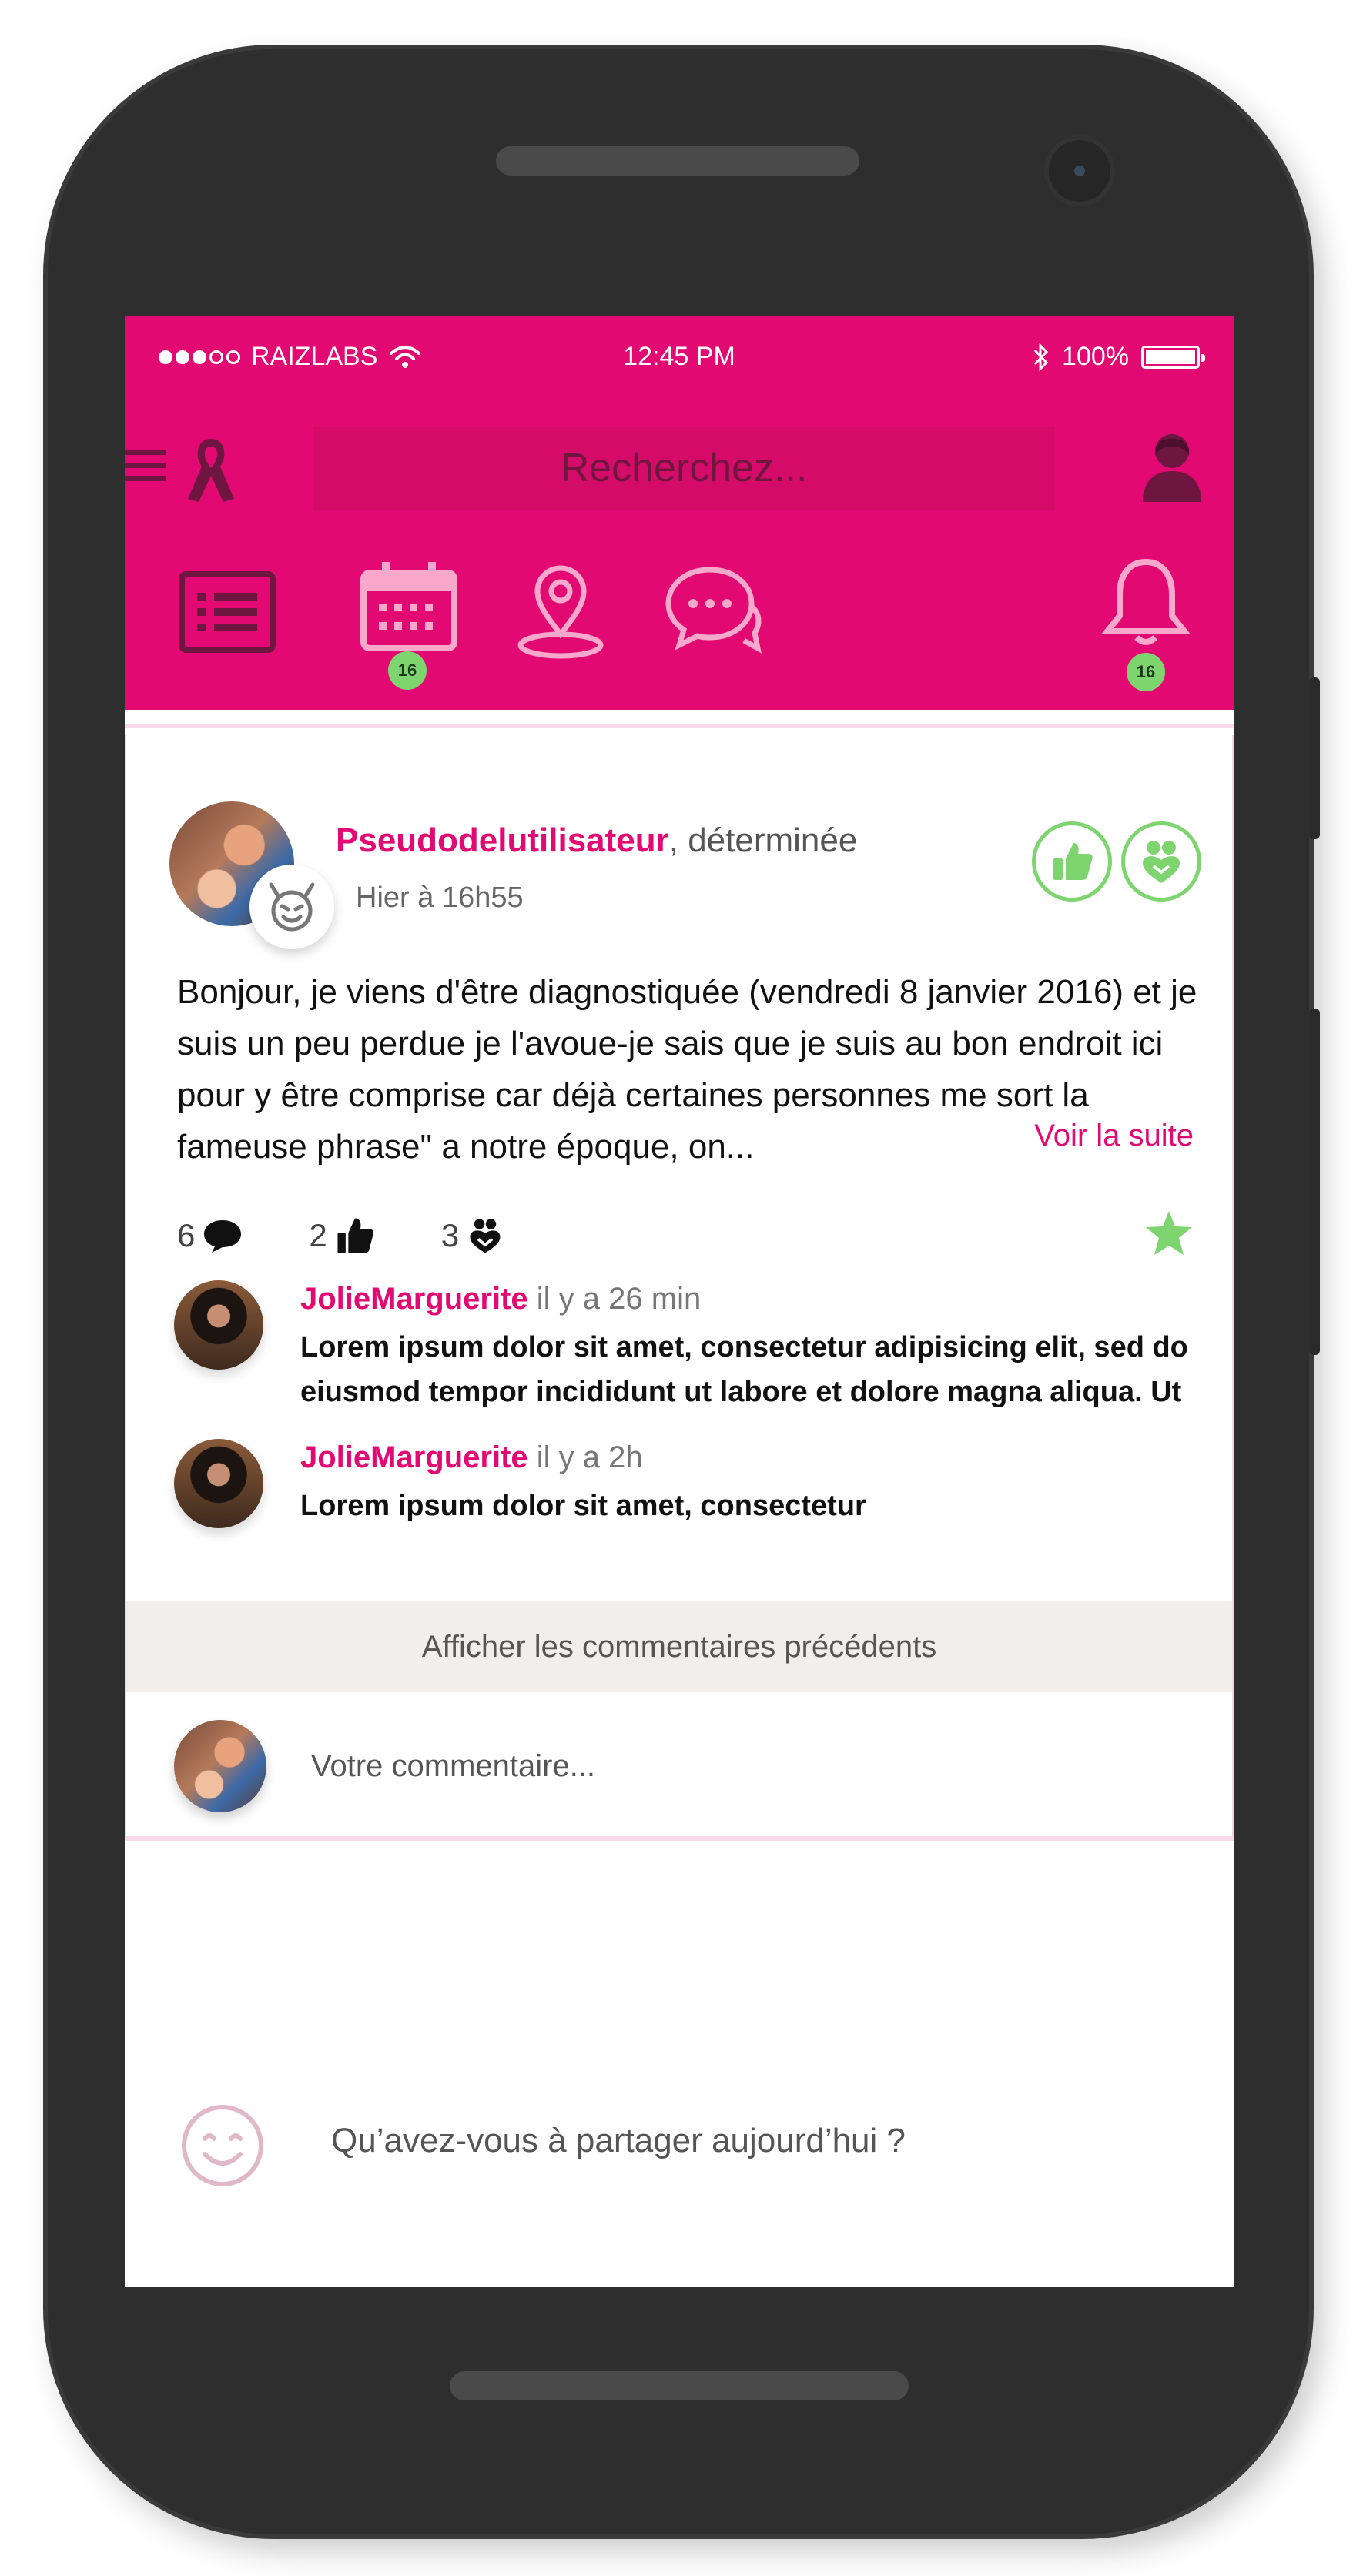 This screenshot has width=1363, height=2576. I want to click on comment-count: 6, so click(210, 1236).